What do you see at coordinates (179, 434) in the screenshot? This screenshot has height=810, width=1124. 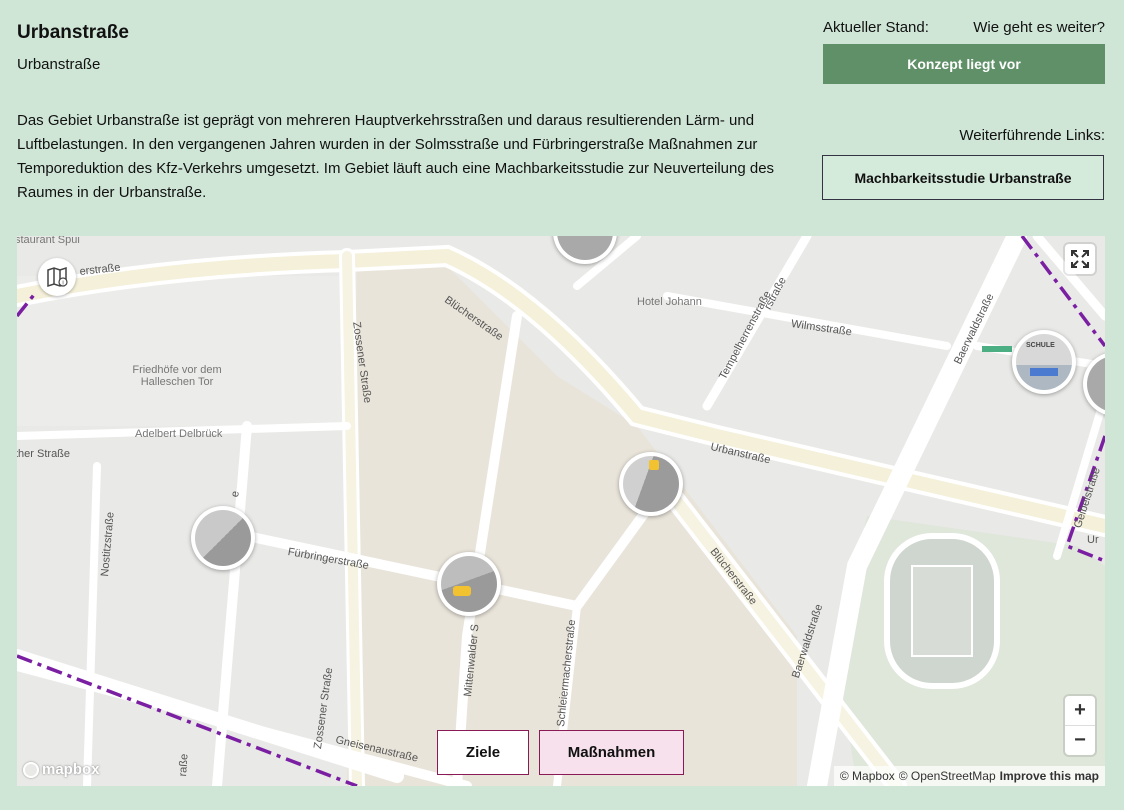 I see `adelbert-label: Adelbert Delbrück` at bounding box center [179, 434].